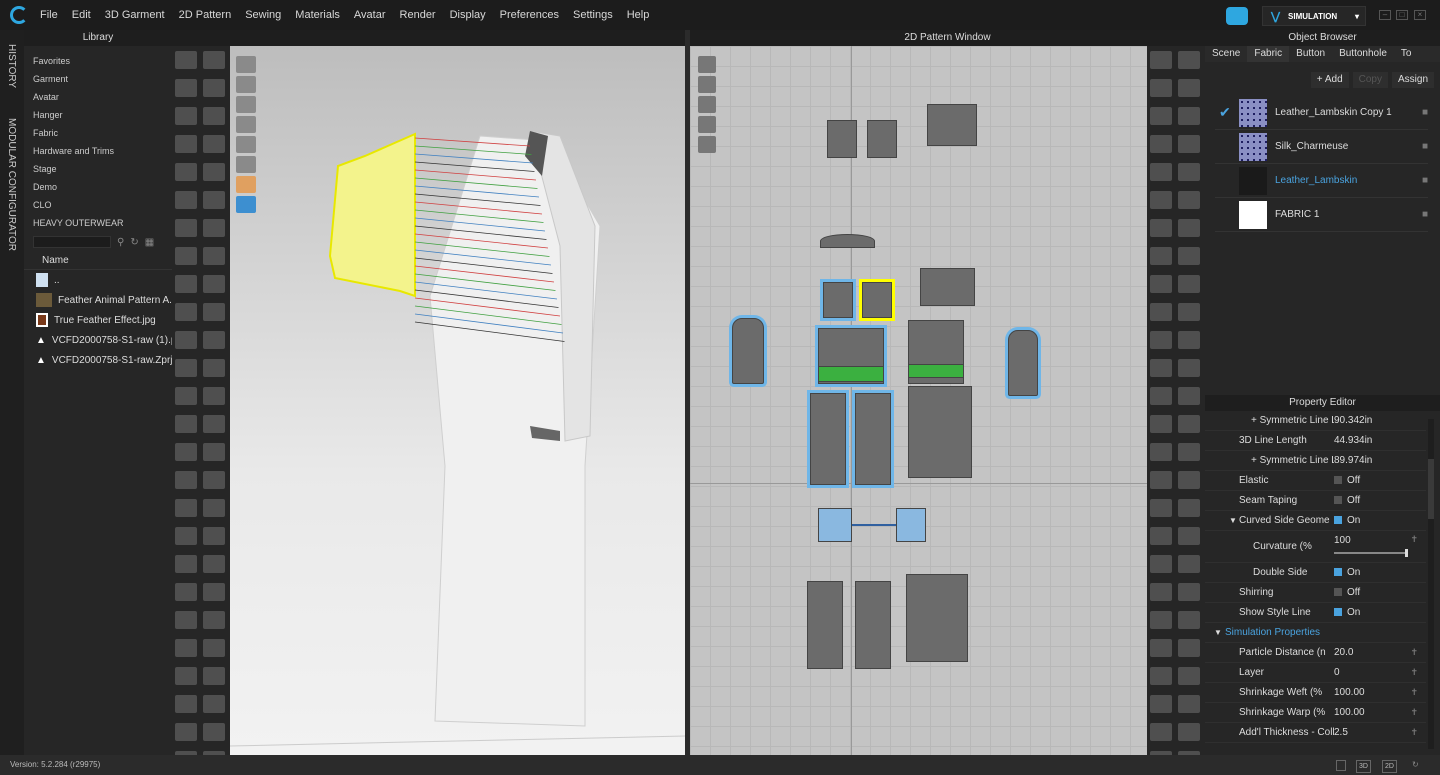 The height and width of the screenshot is (775, 1440). What do you see at coordinates (1315, 633) in the screenshot?
I see `section-simulation-properties: ▼ Simulation Properties` at bounding box center [1315, 633].